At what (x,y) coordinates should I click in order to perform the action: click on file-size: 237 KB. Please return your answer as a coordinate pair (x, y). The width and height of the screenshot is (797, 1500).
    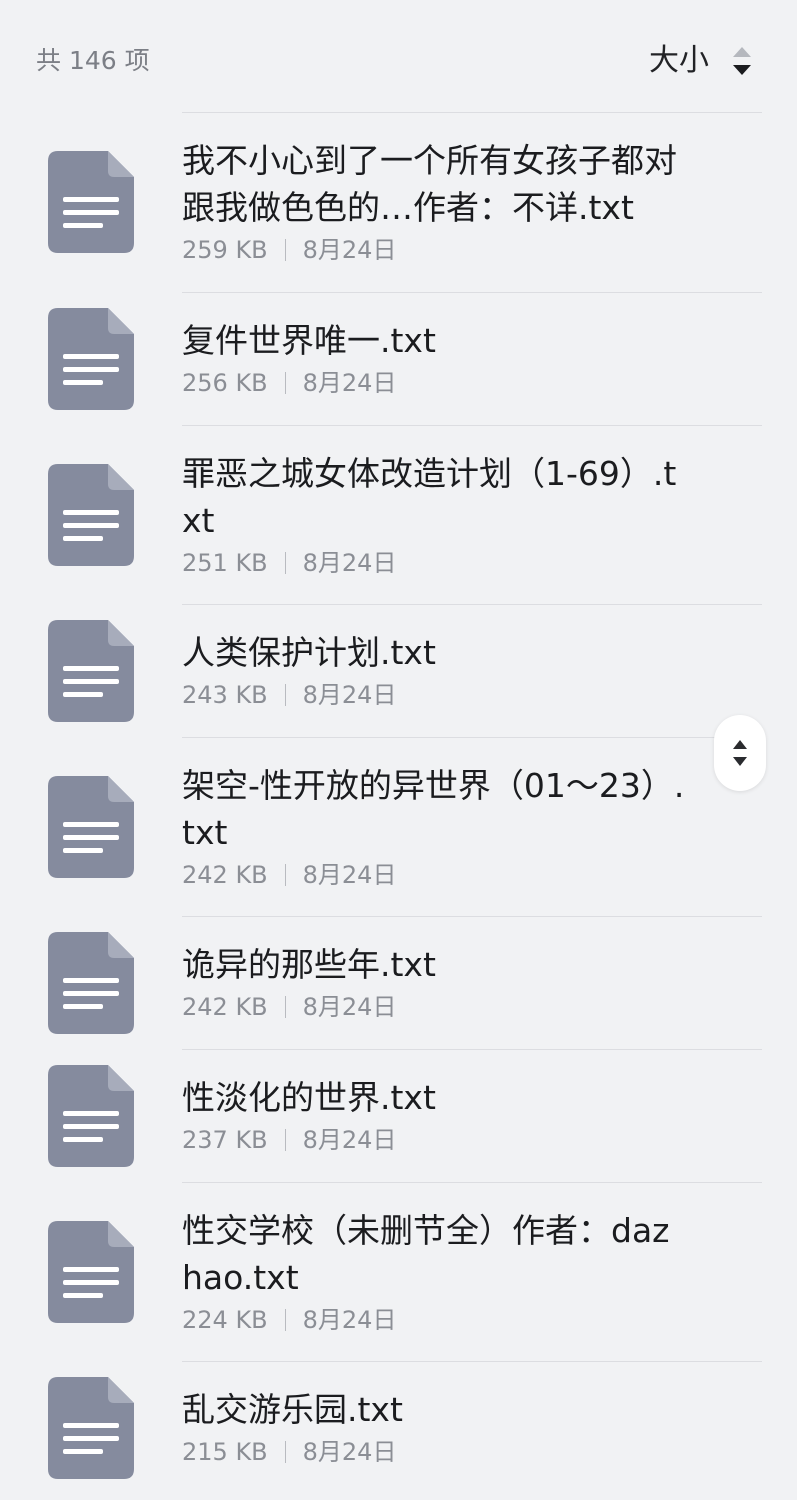
    Looking at the image, I should click on (225, 1140).